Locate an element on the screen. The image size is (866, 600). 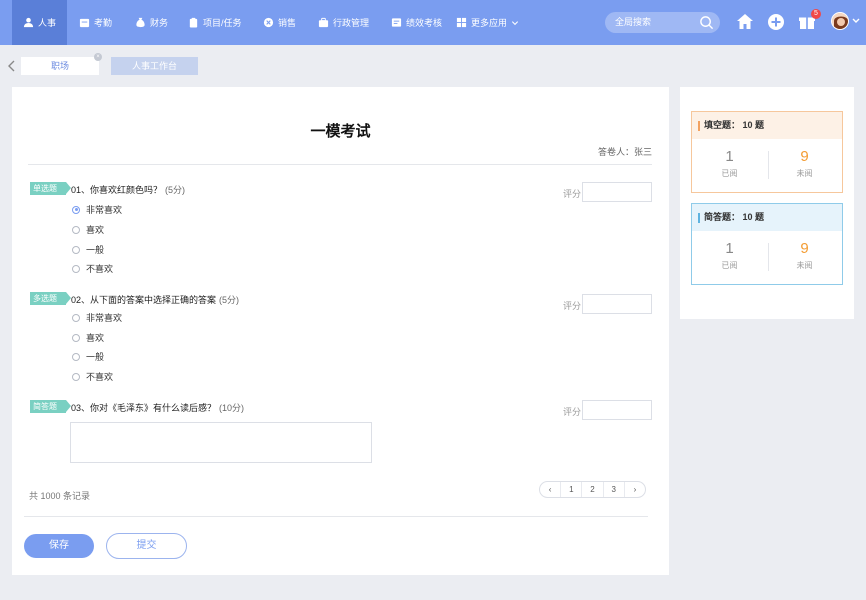
short-answer-summary-card: 简答题： 10 题 1 已阅 9 未阅 is located at coordinates (767, 244).